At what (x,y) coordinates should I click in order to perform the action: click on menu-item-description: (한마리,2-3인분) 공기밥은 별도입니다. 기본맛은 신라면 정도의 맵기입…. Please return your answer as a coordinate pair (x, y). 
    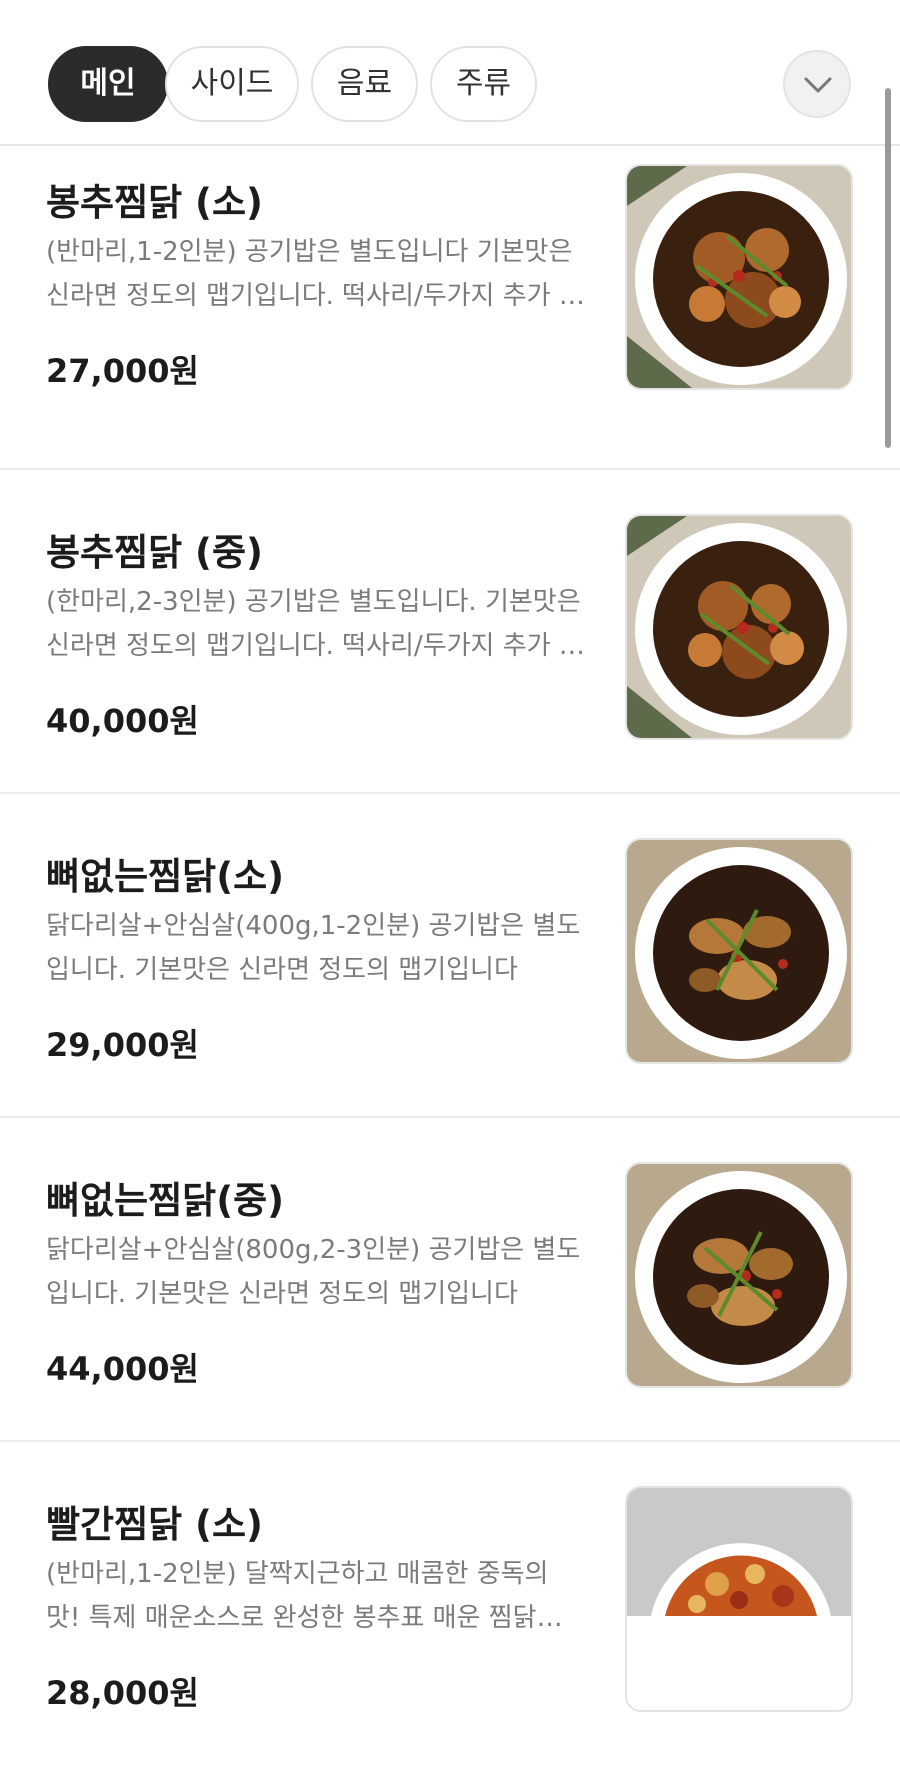
    Looking at the image, I should click on (314, 624).